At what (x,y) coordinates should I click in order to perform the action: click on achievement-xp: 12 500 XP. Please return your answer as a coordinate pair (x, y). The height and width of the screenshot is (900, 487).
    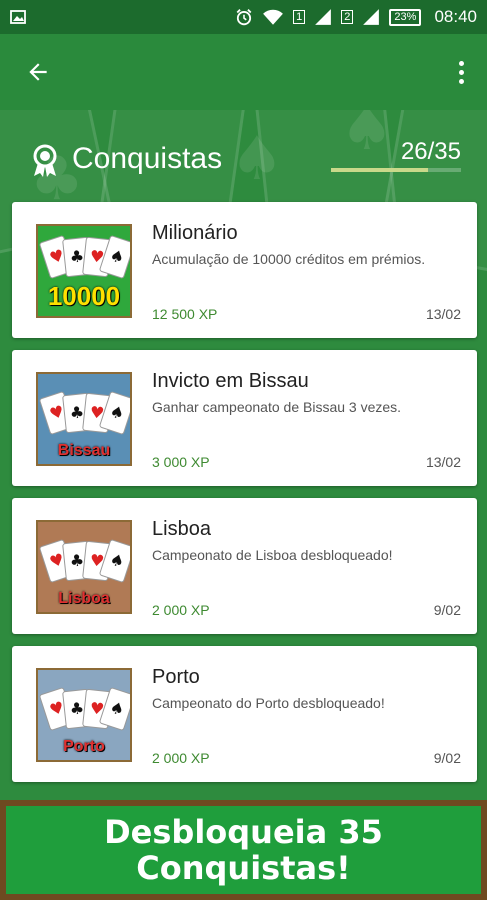
    Looking at the image, I should click on (185, 314).